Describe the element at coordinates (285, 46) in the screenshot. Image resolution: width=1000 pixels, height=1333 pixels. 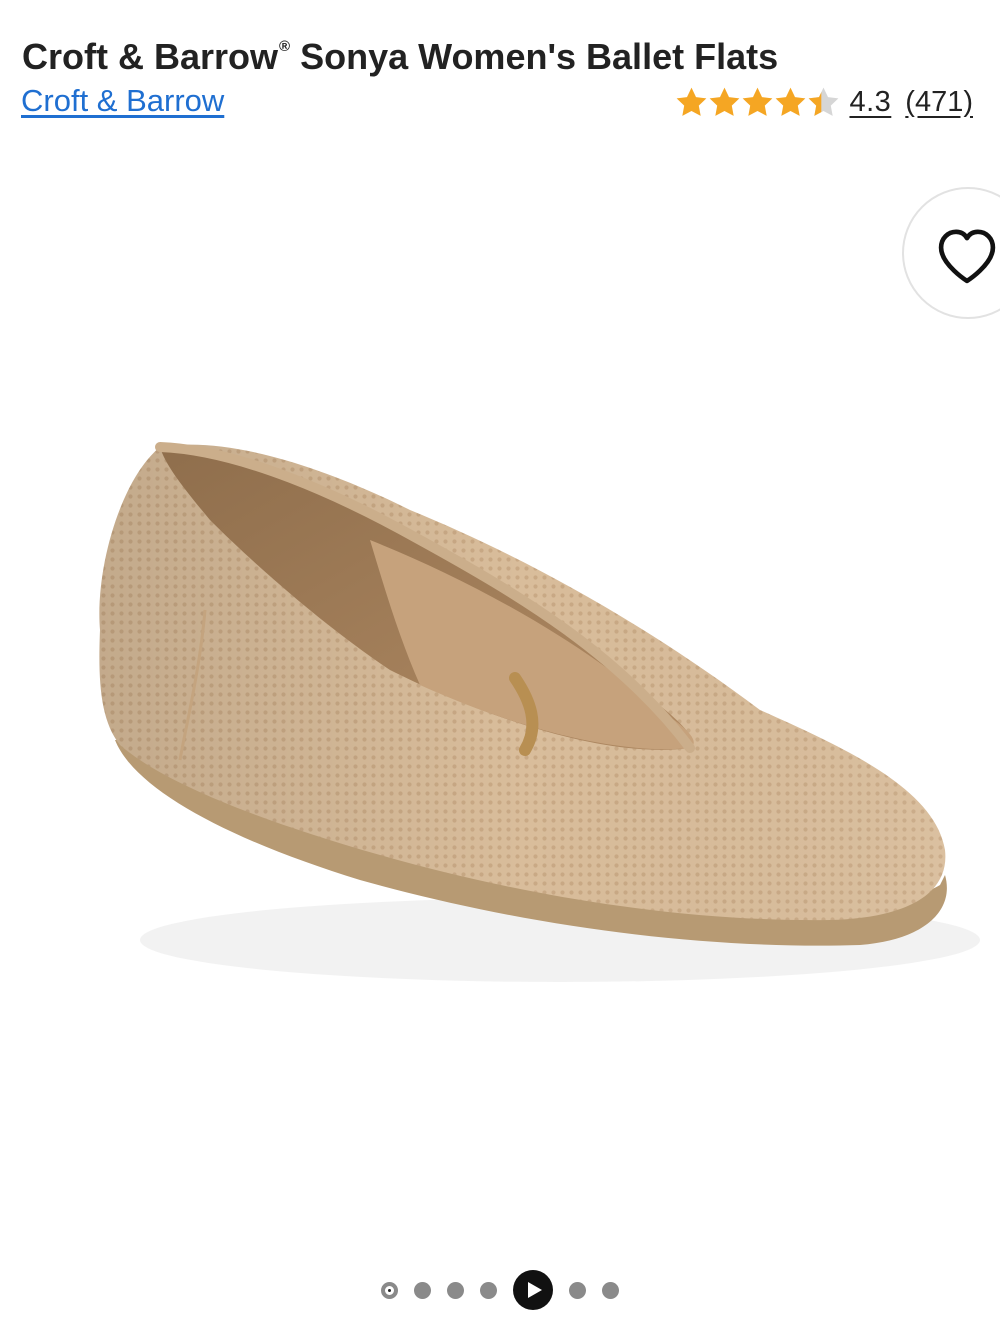
I see `registered-mark: ®` at that location.